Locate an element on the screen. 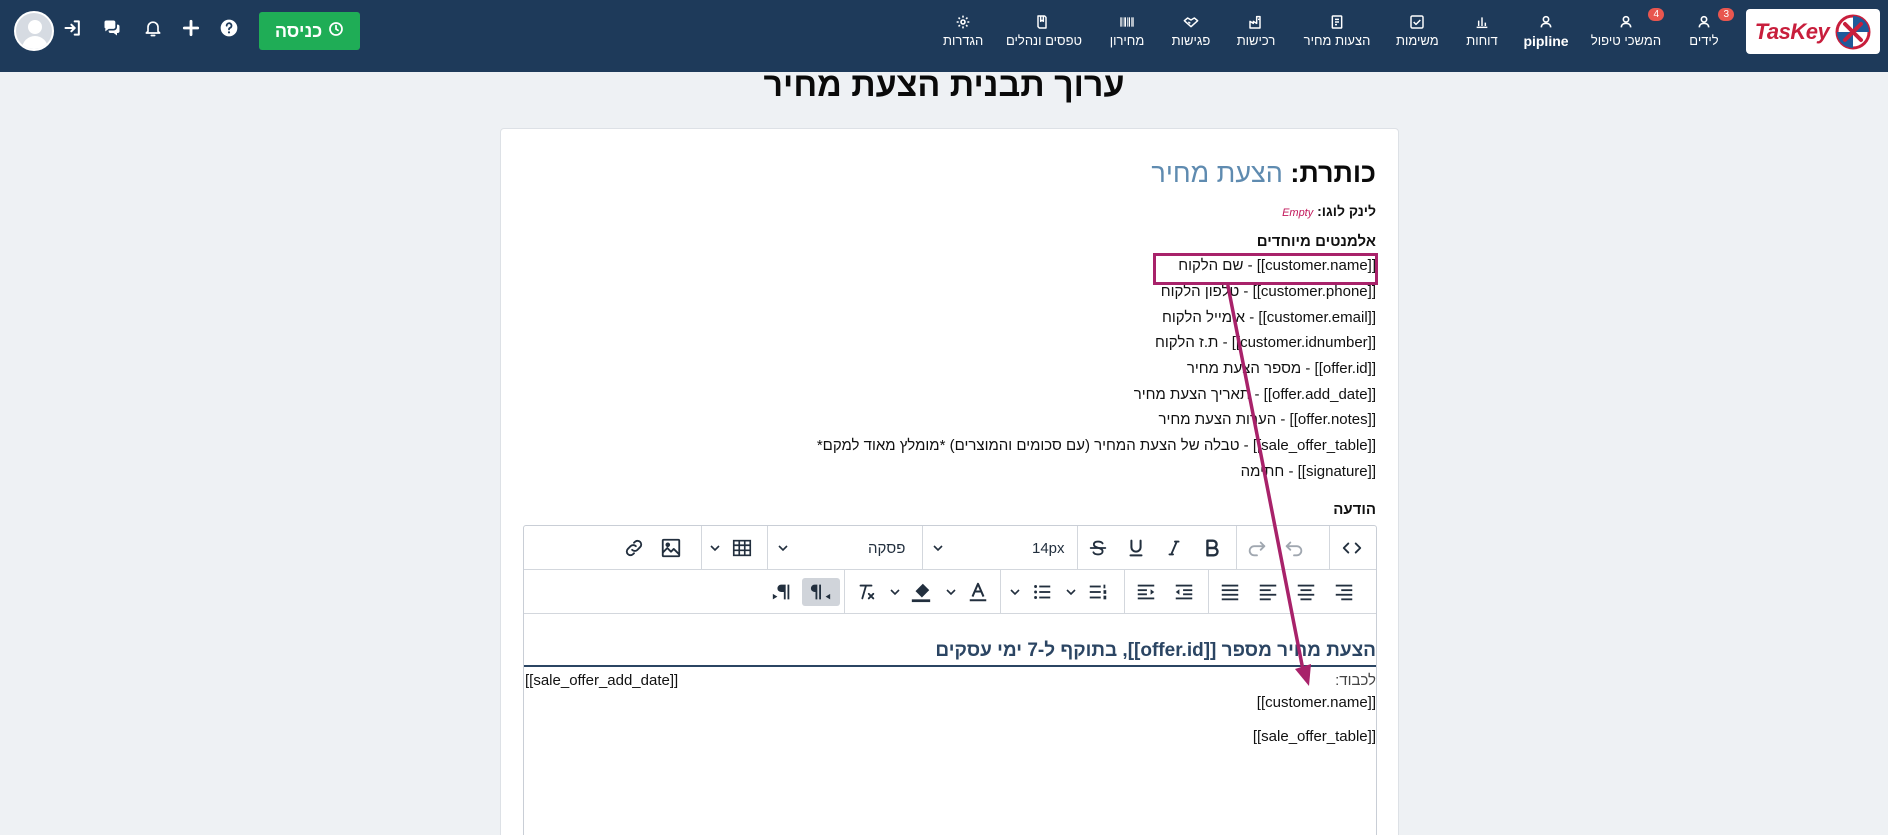 The height and width of the screenshot is (835, 1888). editor-sale-offer-table-token: [[sale_offer_table]] is located at coordinates (1314, 736).